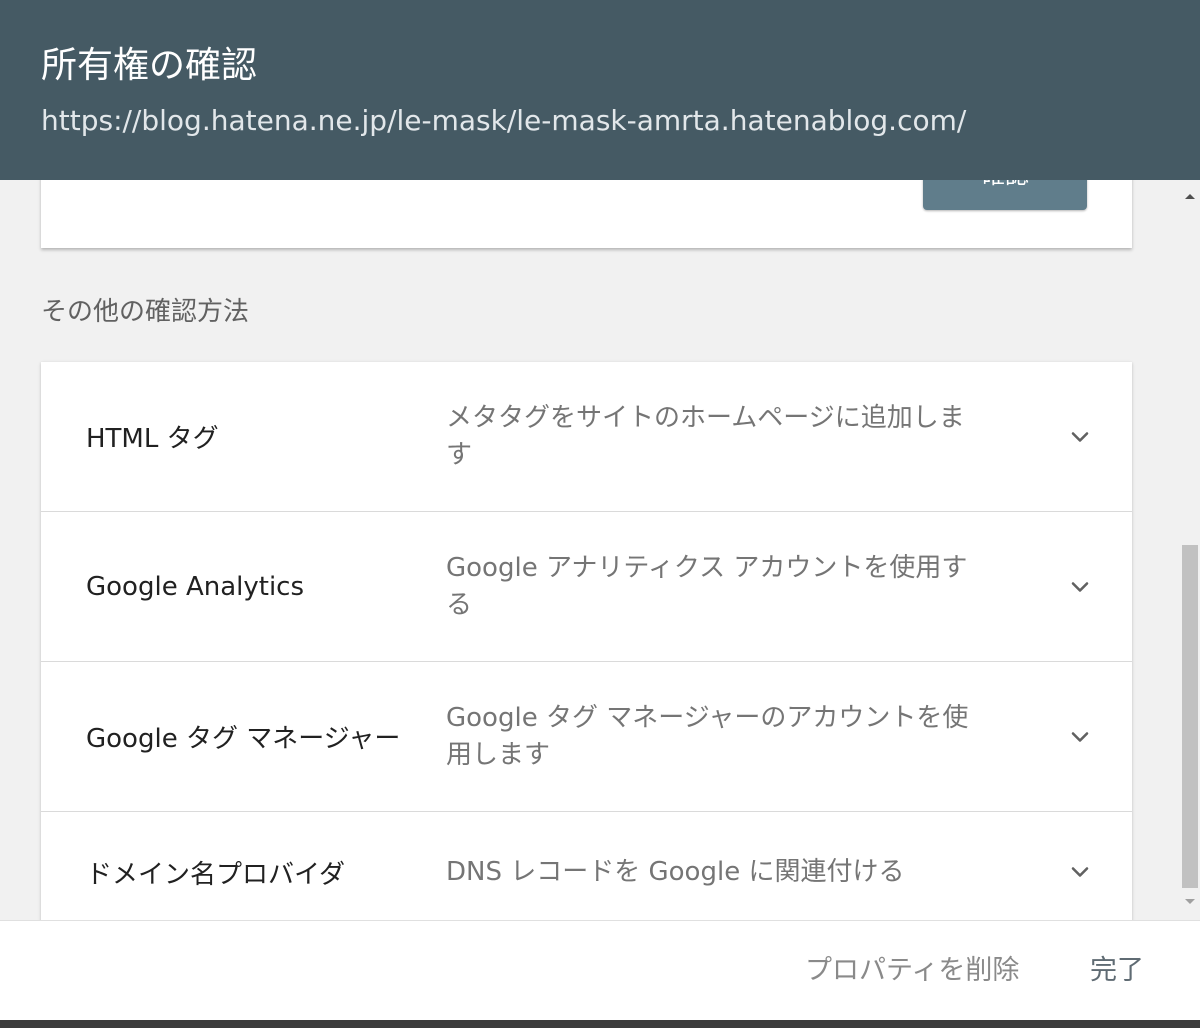 Image resolution: width=1200 pixels, height=1028 pixels. I want to click on method-description-line: 用します, so click(498, 754).